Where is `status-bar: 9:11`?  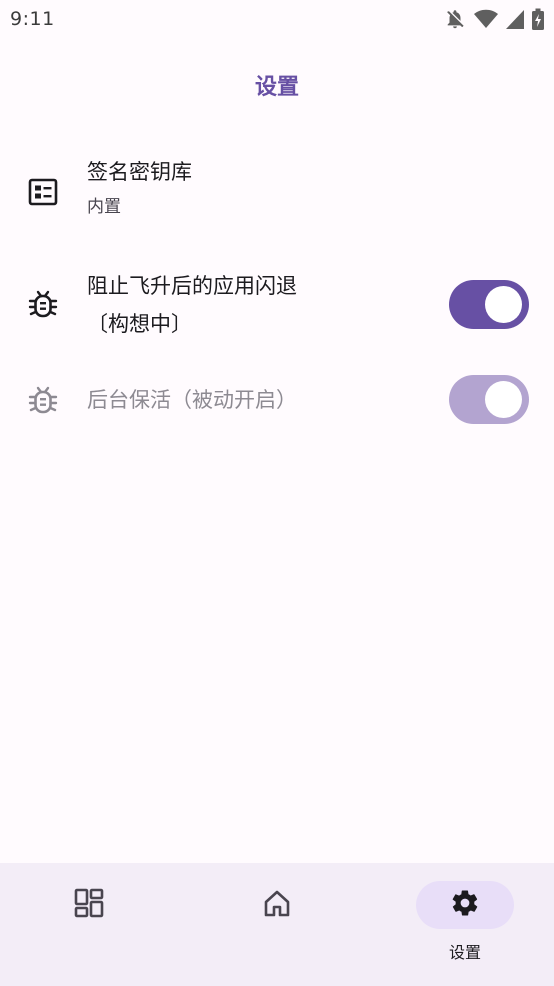
status-bar: 9:11 is located at coordinates (277, 19).